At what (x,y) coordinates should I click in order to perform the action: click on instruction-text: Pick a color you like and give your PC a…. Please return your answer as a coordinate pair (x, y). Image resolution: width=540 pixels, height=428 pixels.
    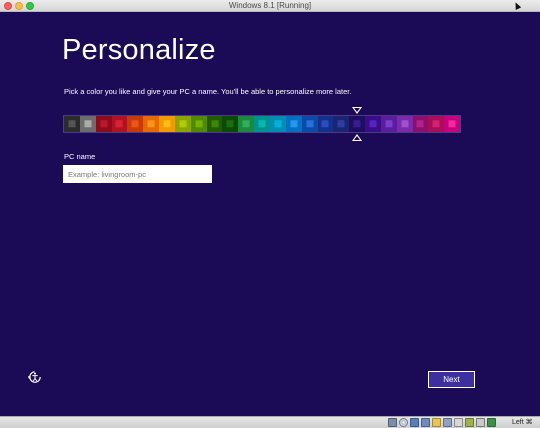
    Looking at the image, I should click on (208, 91).